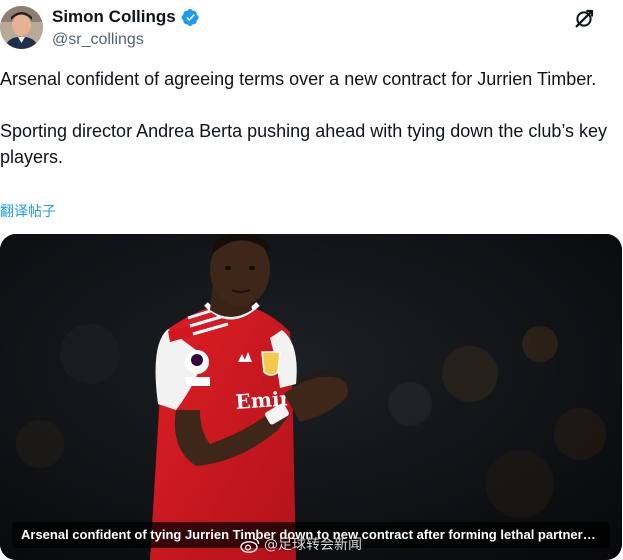 This screenshot has width=623, height=560. I want to click on translate-post-link: 翻译帖子, so click(28, 211).